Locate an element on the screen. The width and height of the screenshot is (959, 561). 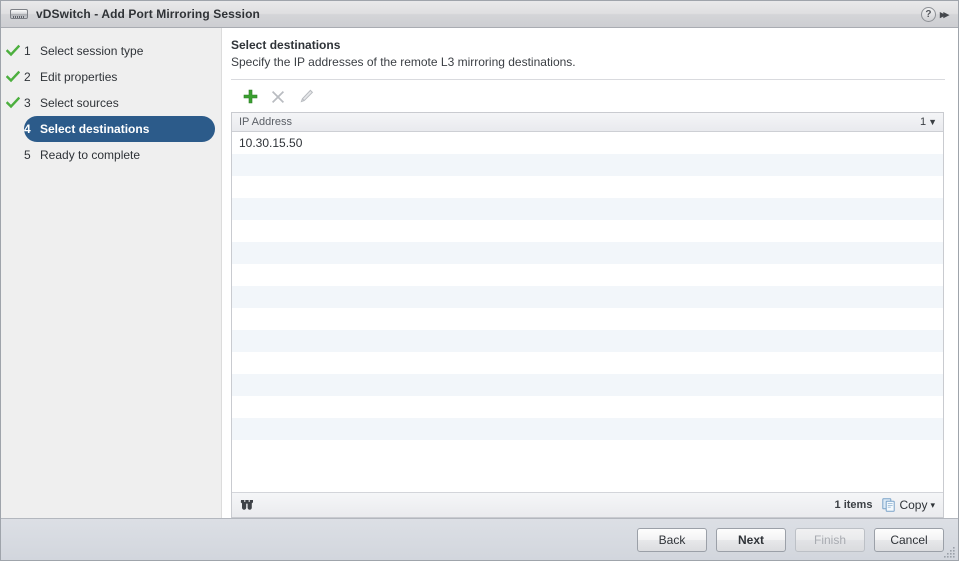
step-number: 2 is located at coordinates (27, 77).